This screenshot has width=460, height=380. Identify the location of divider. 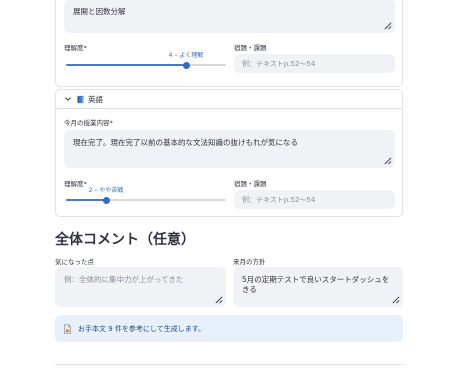
(229, 364).